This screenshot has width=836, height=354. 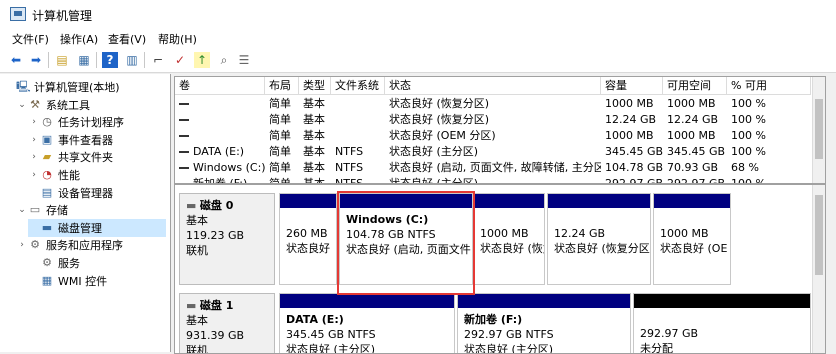 What do you see at coordinates (180, 60) in the screenshot?
I see `check-icon: ✓` at bounding box center [180, 60].